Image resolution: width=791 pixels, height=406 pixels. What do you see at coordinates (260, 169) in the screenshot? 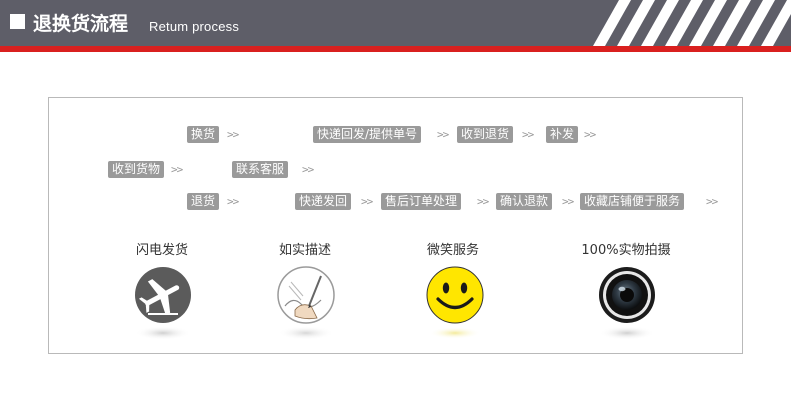
I see `step-contact-service: 联系客服` at bounding box center [260, 169].